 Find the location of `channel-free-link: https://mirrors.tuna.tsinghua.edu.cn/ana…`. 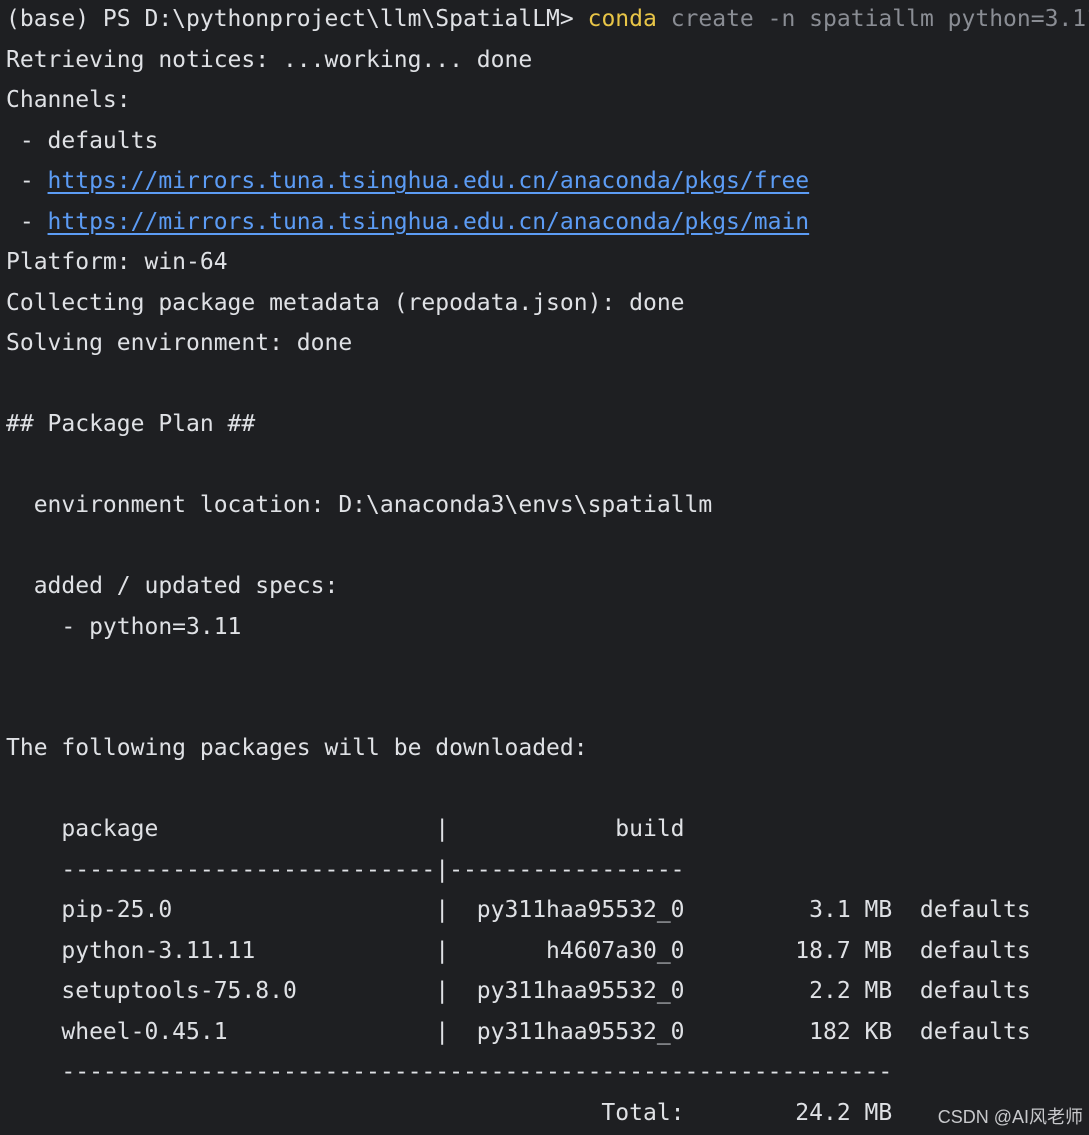

channel-free-link: https://mirrors.tuna.tsinghua.edu.cn/ana… is located at coordinates (429, 181).